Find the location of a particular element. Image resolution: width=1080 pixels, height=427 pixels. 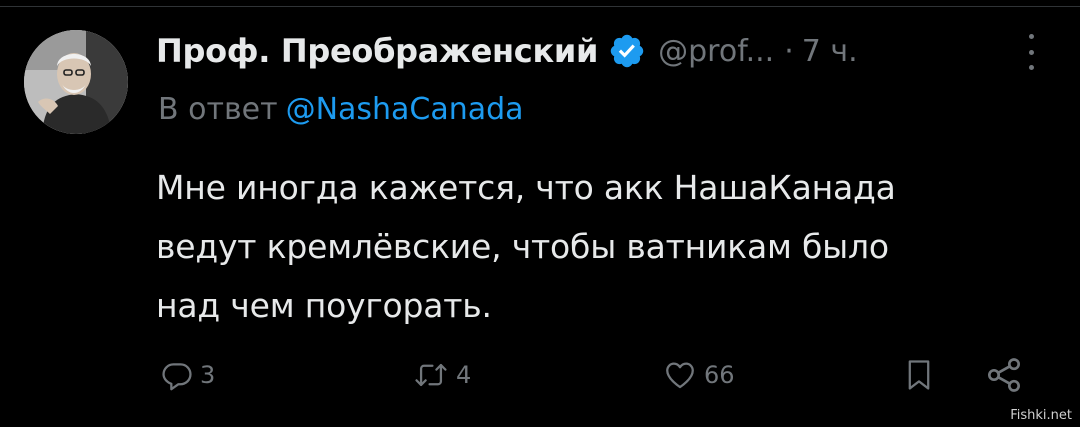

watermark: Fishki.net is located at coordinates (1041, 415).